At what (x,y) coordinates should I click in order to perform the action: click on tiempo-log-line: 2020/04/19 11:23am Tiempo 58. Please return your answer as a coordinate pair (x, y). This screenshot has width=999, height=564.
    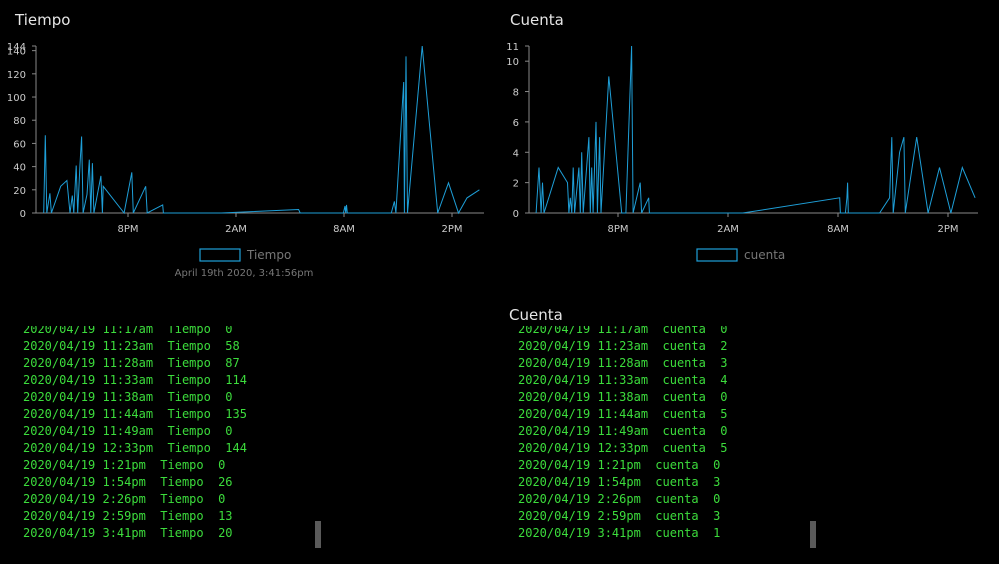
    Looking at the image, I should click on (131, 346).